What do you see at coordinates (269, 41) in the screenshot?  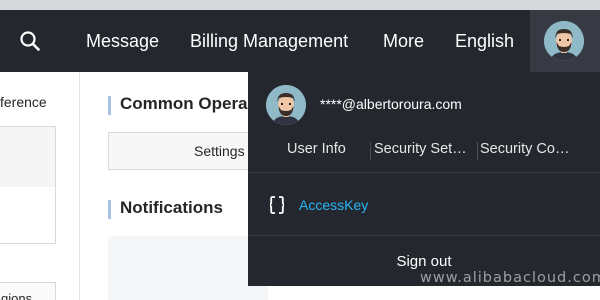 I see `nav-billing-management: Billing Management` at bounding box center [269, 41].